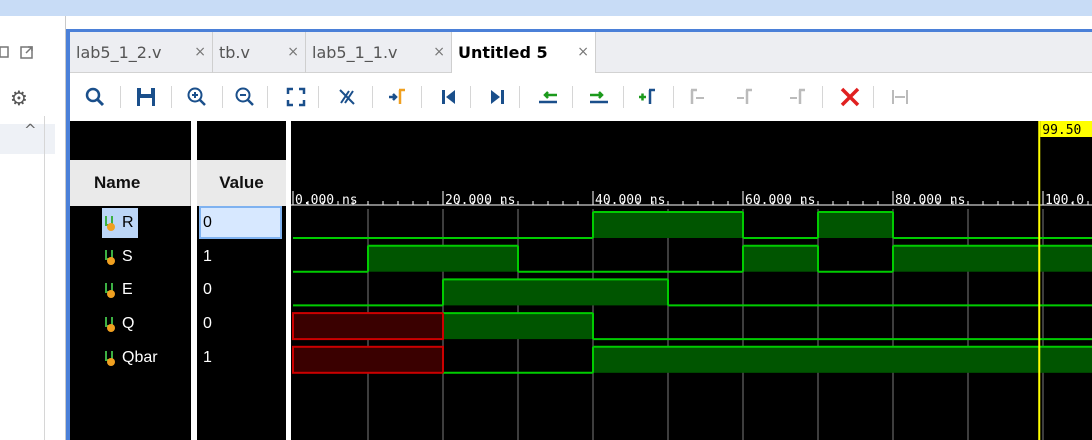 The image size is (1092, 440). I want to click on signal-name: R, so click(120, 223).